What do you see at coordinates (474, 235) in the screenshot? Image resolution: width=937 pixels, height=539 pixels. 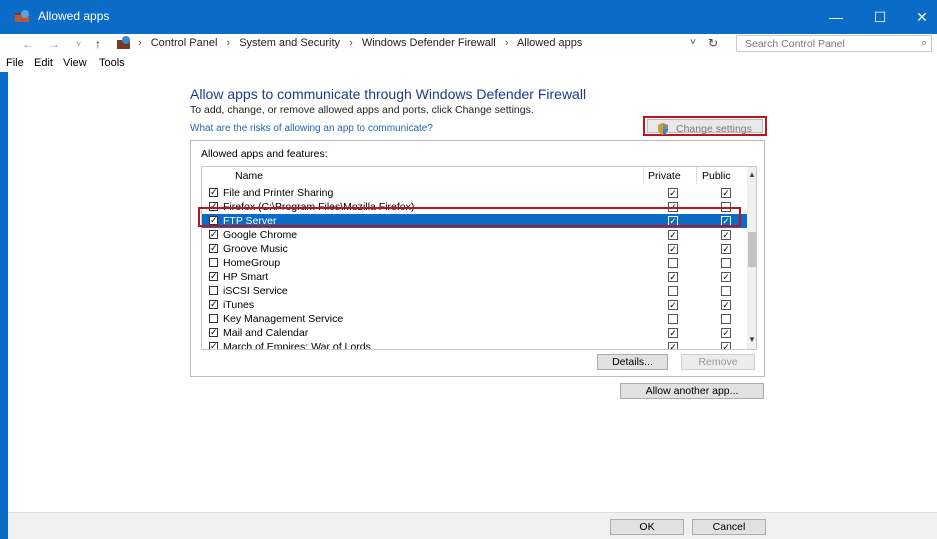 I see `list-item: ✓ Google Chrome ✓ ✓` at bounding box center [474, 235].